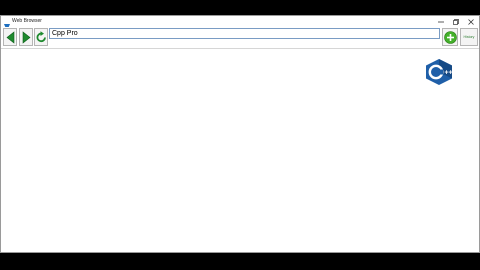 This screenshot has height=270, width=480. I want to click on app-icon, so click(7, 24).